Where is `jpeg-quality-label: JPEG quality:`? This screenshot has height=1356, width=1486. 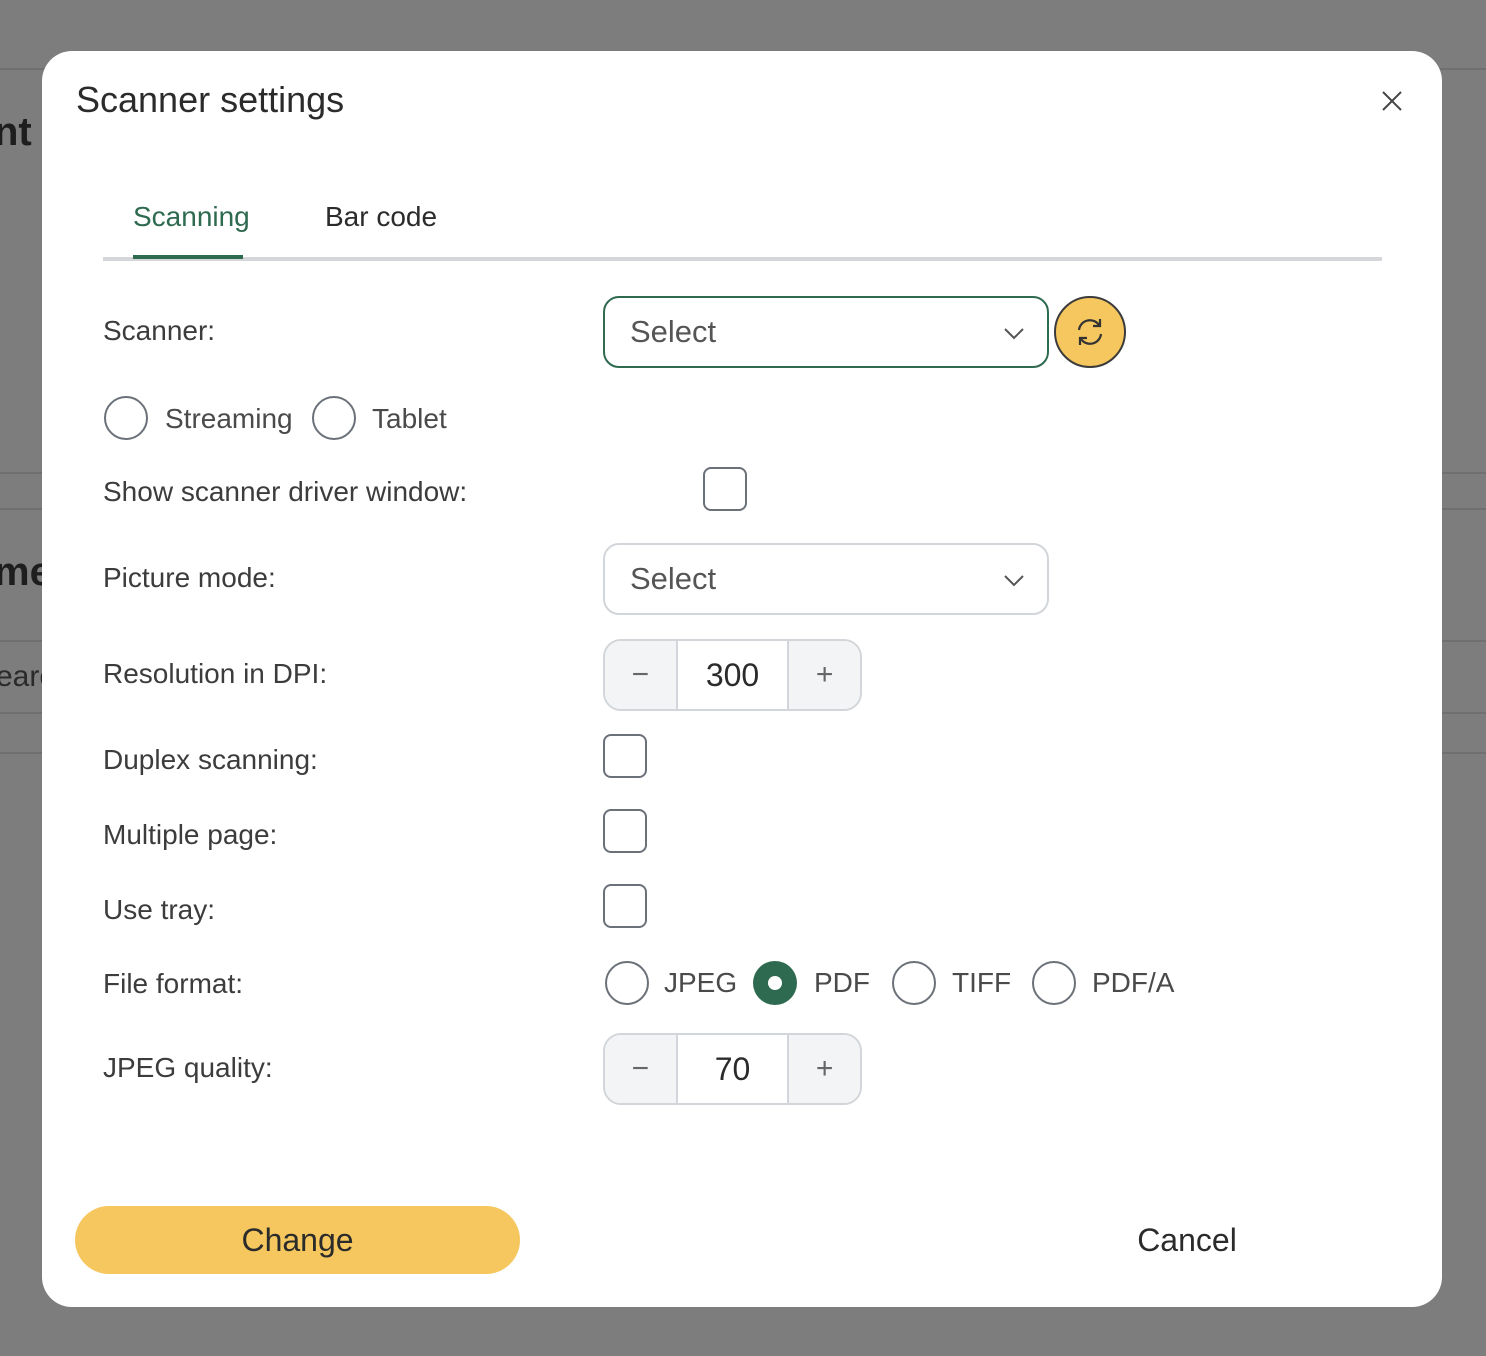
jpeg-quality-label: JPEG quality: is located at coordinates (188, 1067).